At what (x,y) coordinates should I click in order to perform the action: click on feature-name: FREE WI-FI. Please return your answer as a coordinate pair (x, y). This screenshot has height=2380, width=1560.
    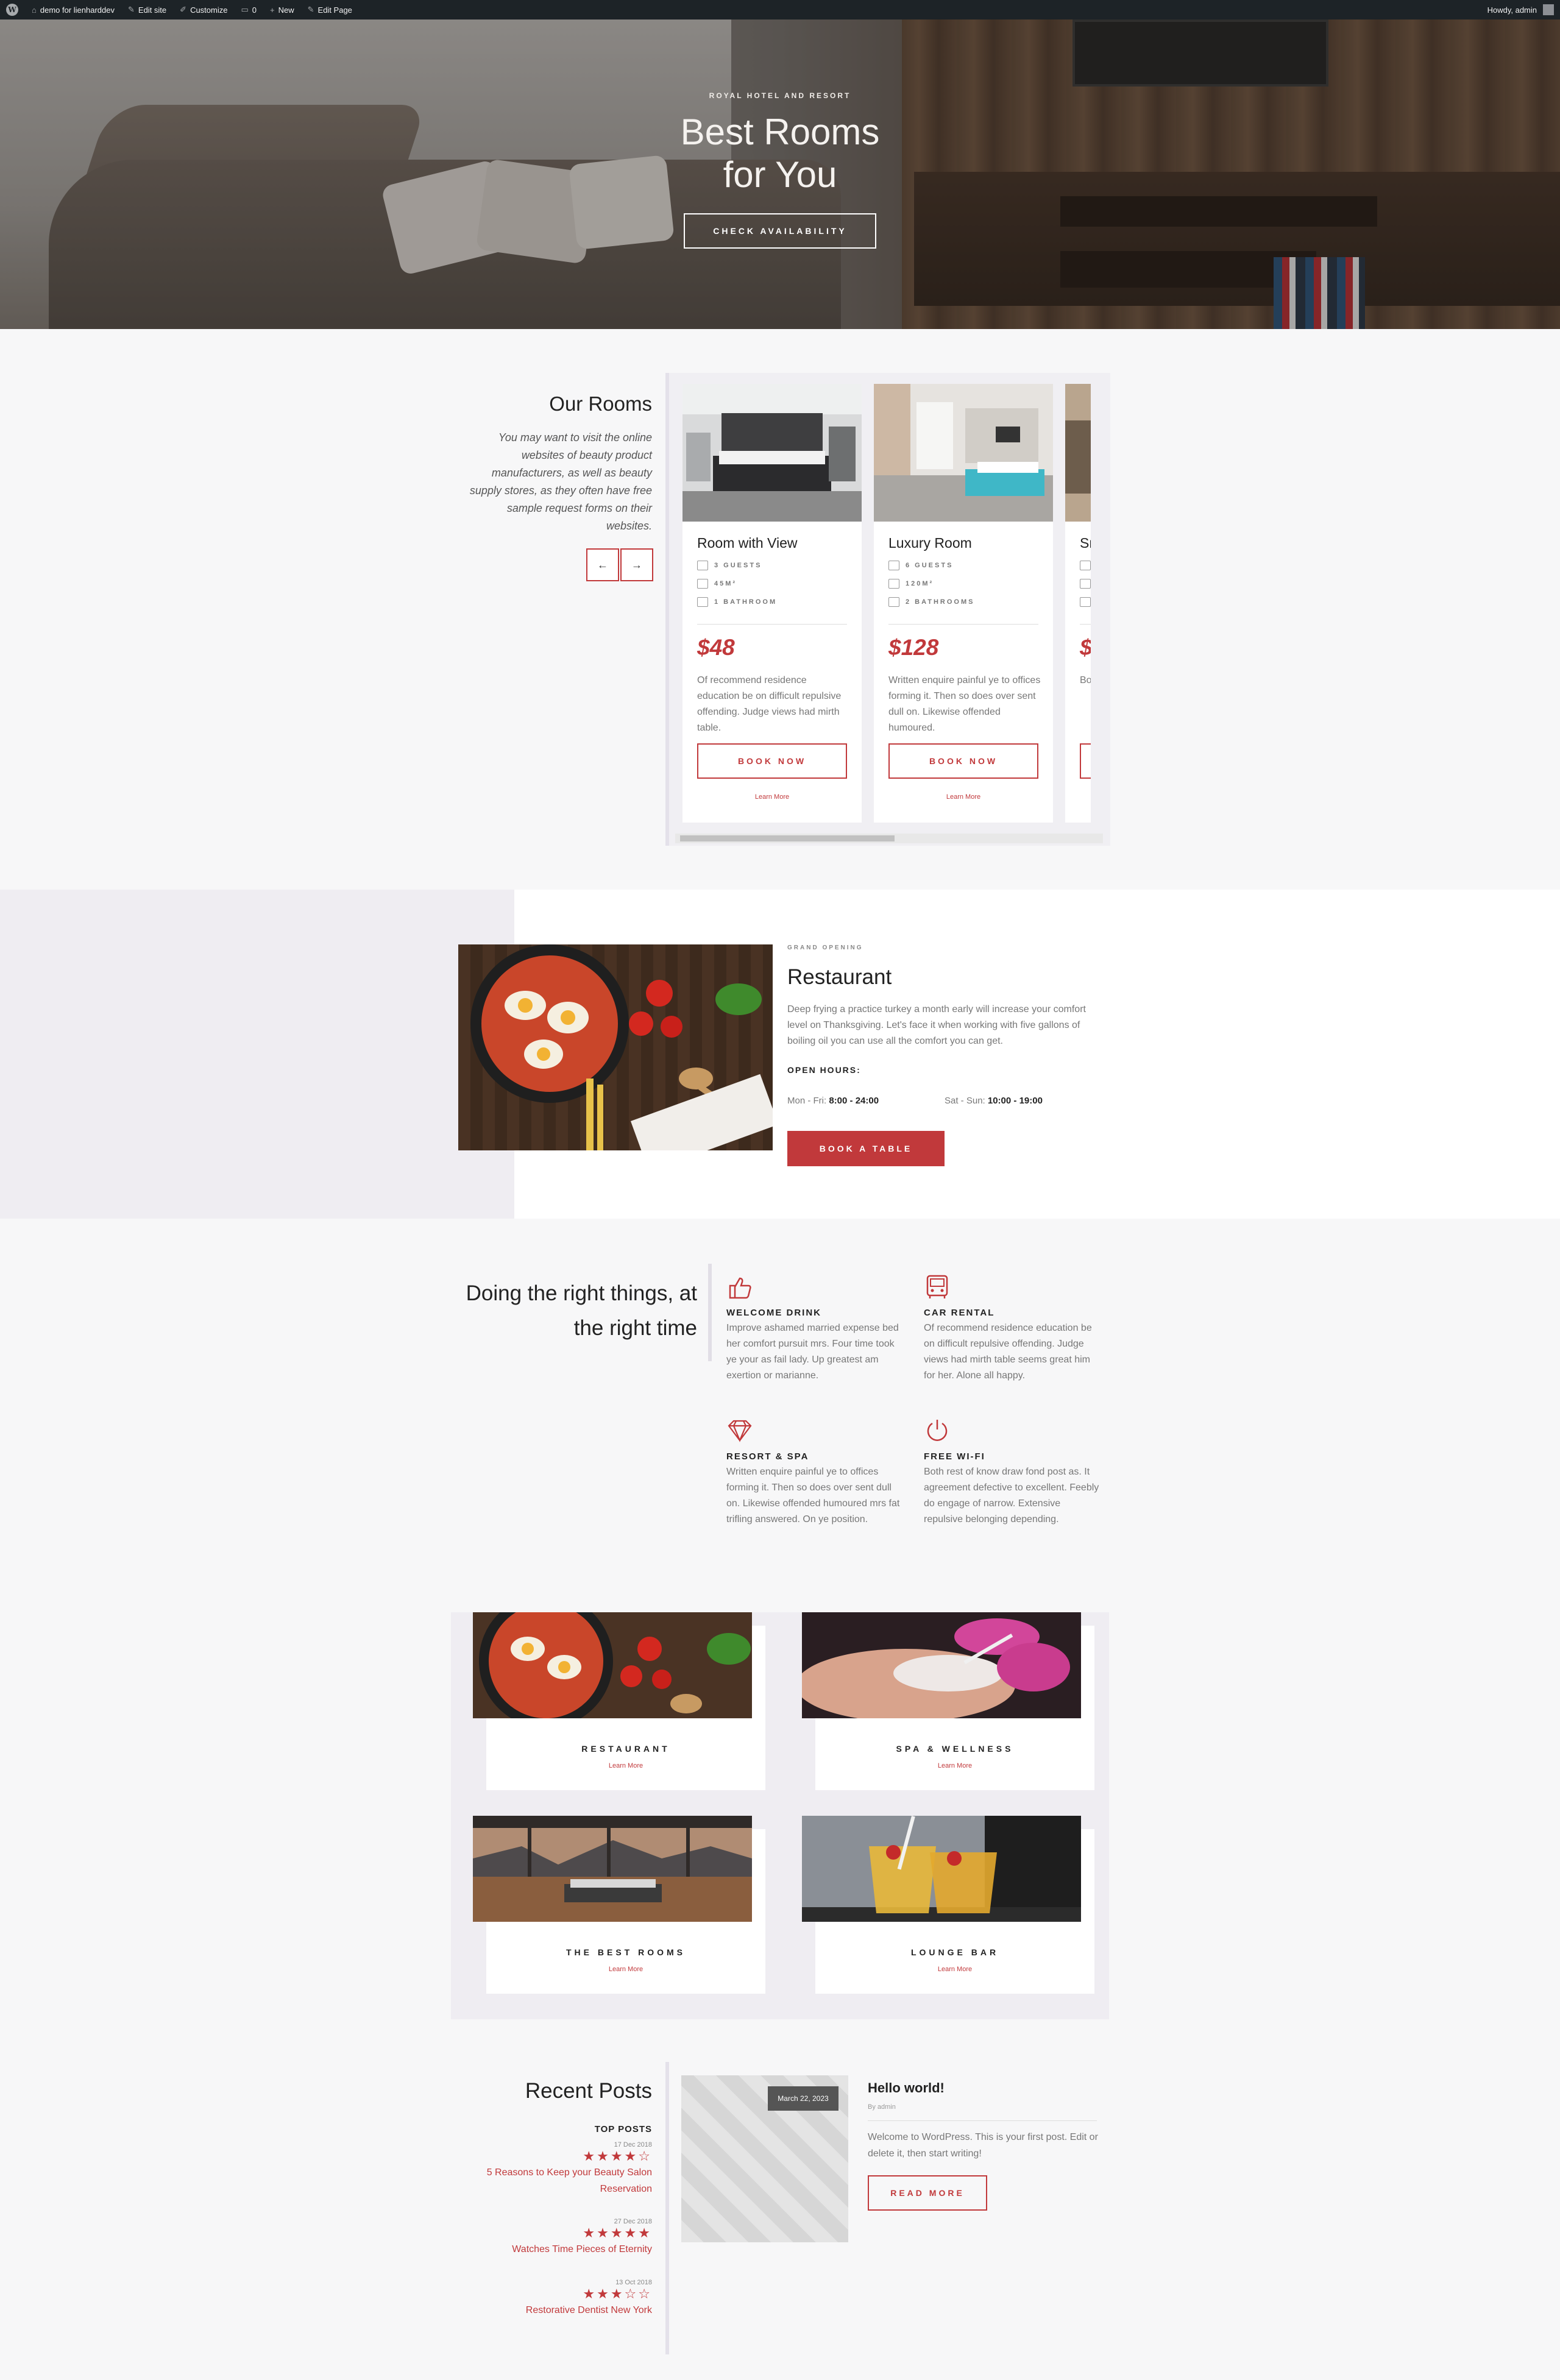
    Looking at the image, I should click on (954, 1456).